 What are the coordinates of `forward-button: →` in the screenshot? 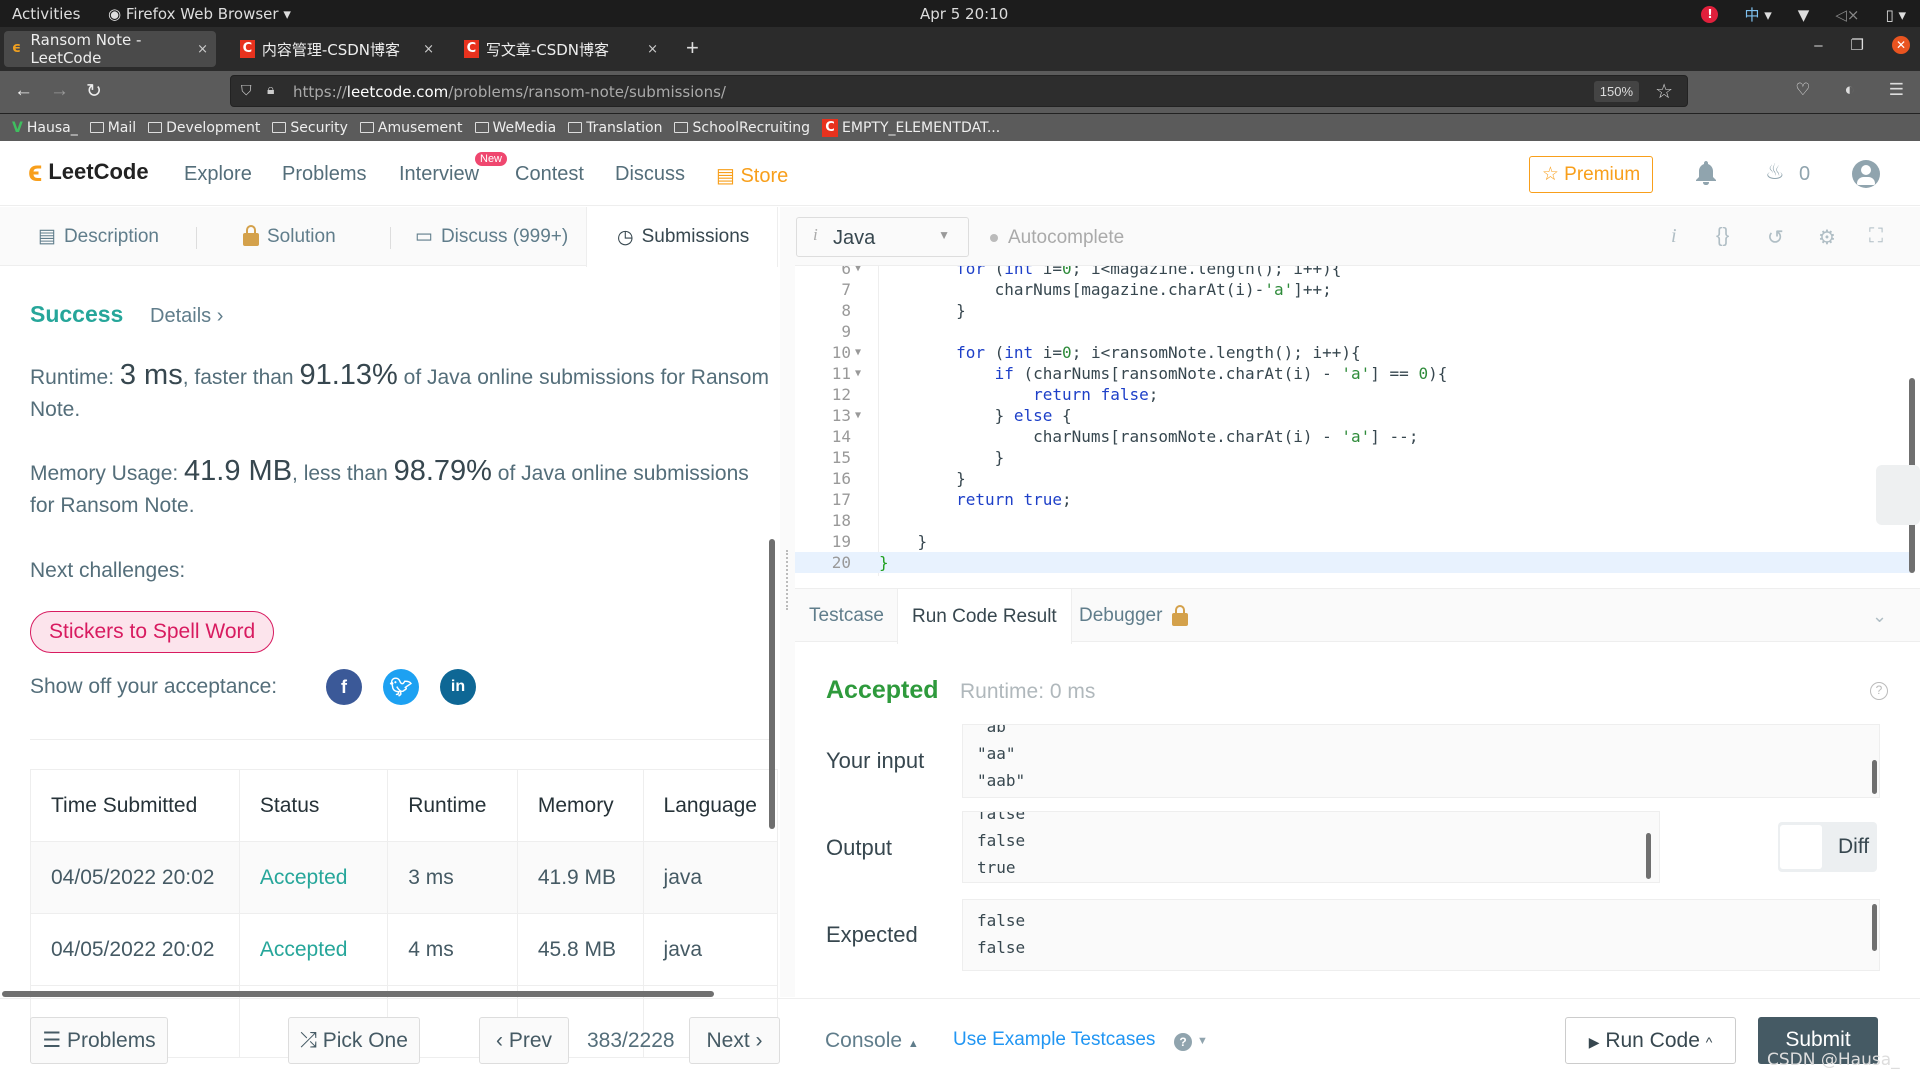 It's located at (59, 91).